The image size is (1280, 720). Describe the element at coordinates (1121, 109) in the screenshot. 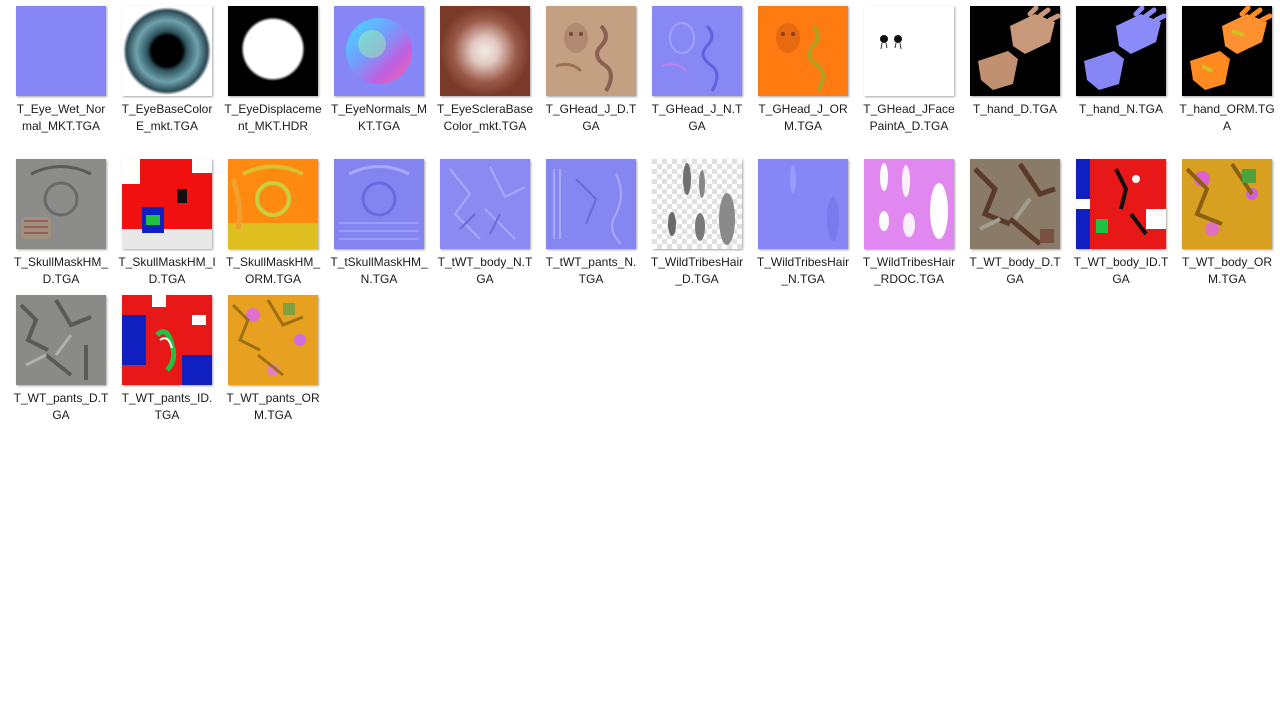

I see `file-name: T_hand_N.TGA` at that location.